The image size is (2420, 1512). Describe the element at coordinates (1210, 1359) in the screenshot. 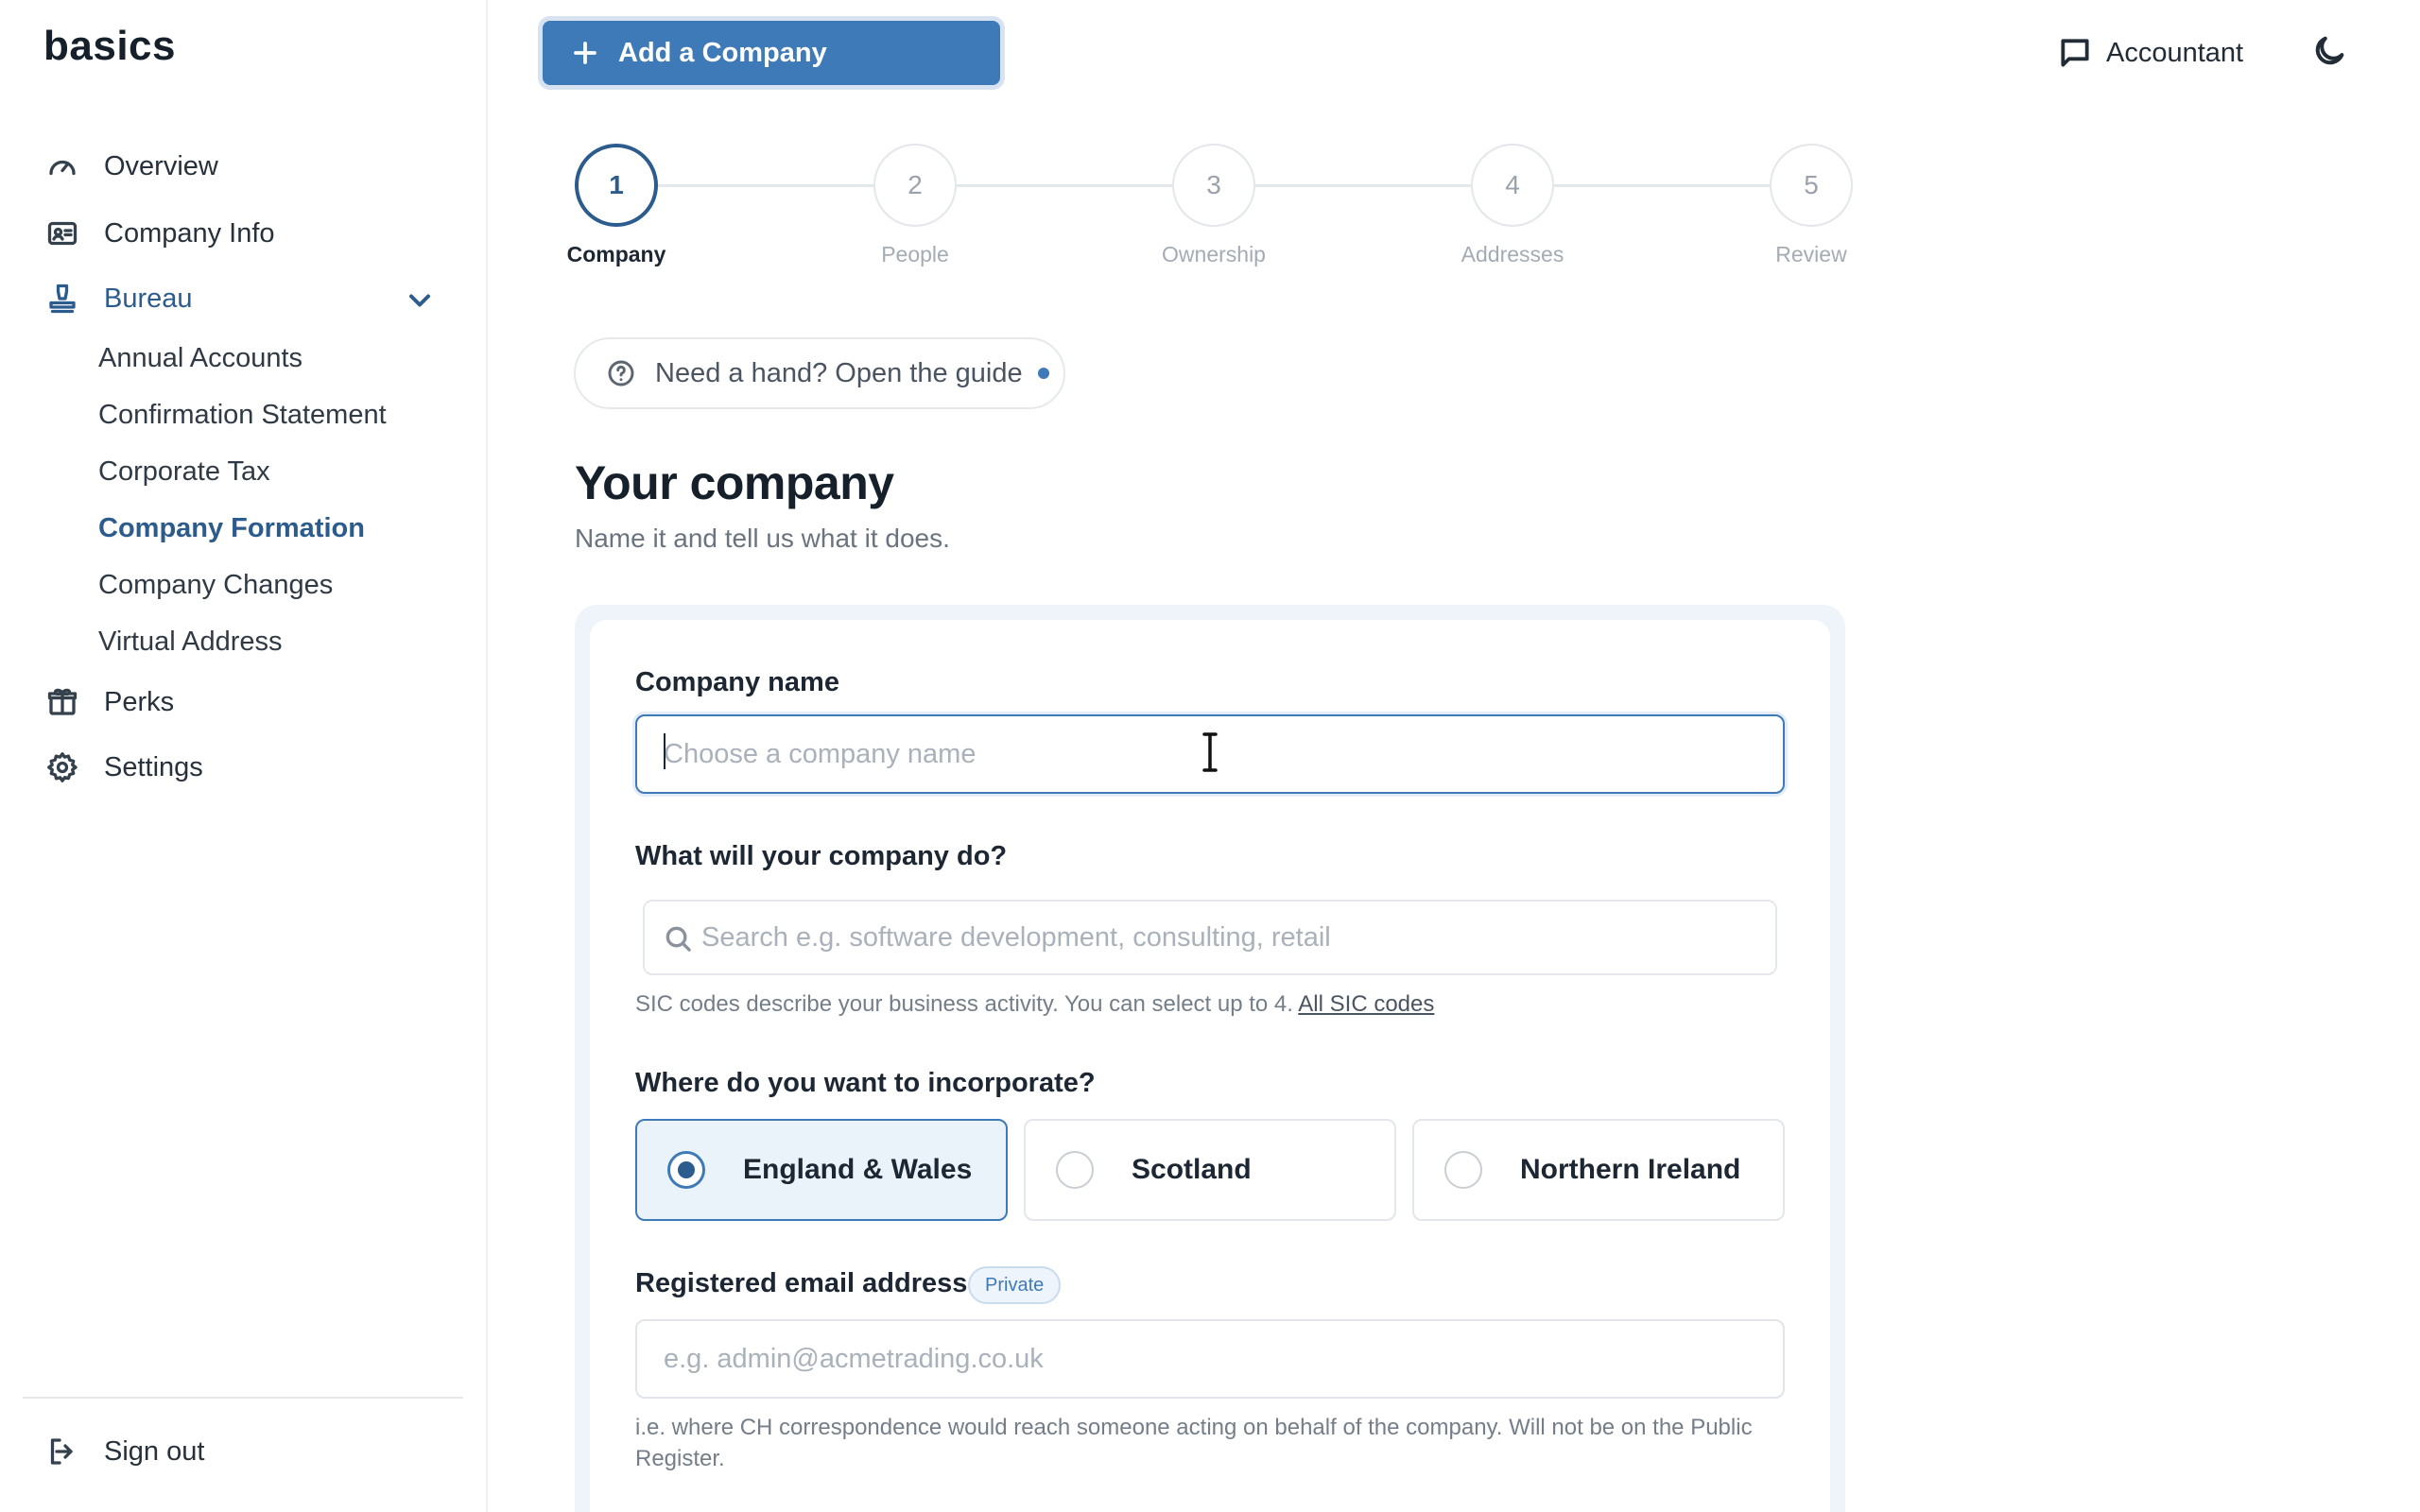

I see `registered-email-input` at that location.